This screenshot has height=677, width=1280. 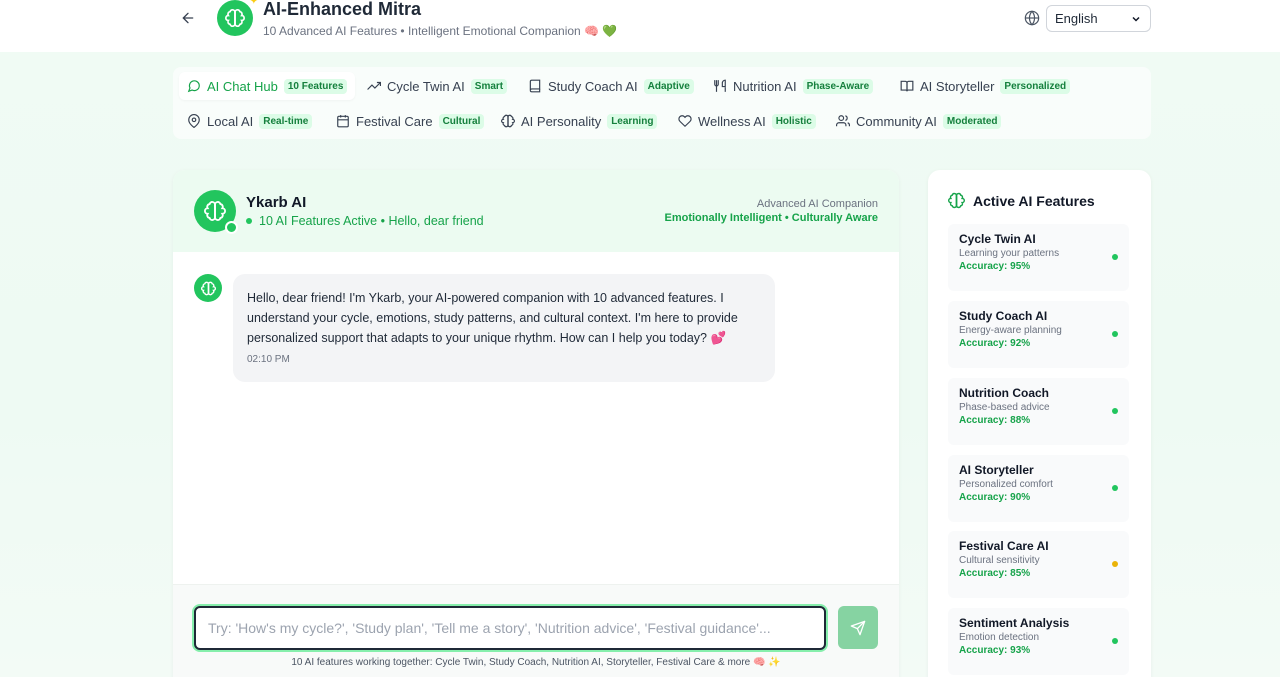 I want to click on tab-badge: Real-time, so click(x=286, y=121).